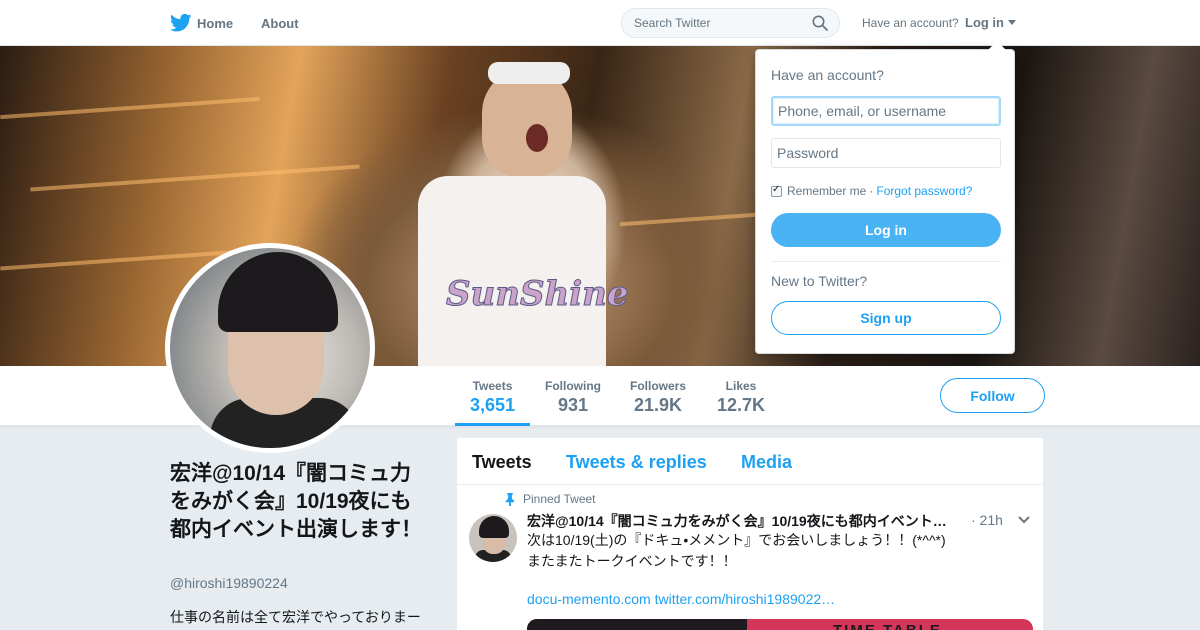  What do you see at coordinates (636, 462) in the screenshot?
I see `tab-tweets-replies: Tweets & replies` at bounding box center [636, 462].